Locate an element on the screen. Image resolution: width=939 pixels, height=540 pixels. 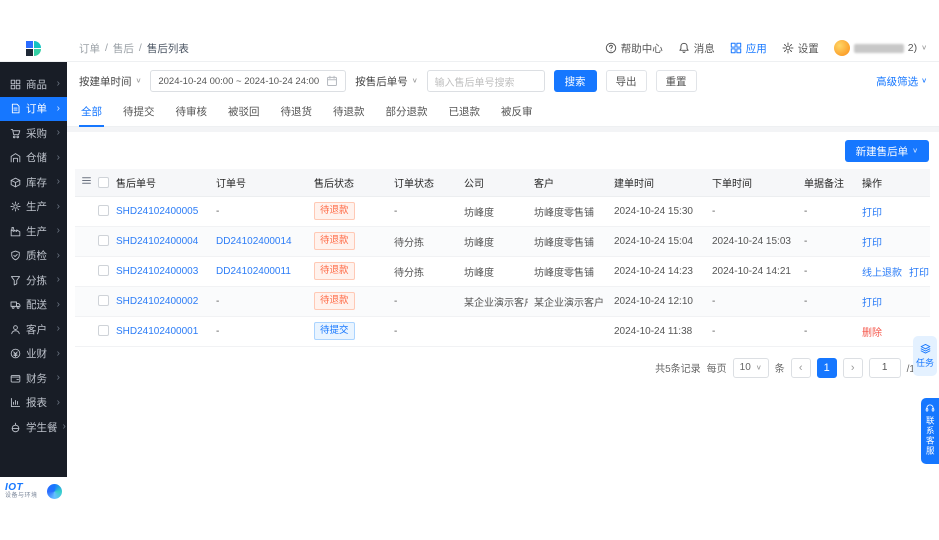
menu-icon is located at coordinates (86, 180).